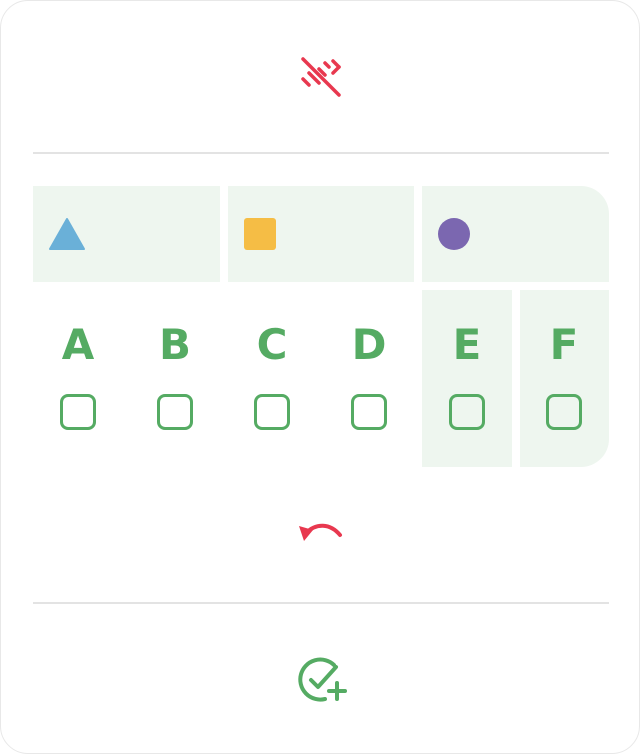 The height and width of the screenshot is (754, 640). What do you see at coordinates (126, 234) in the screenshot?
I see `shape-cell-triangle` at bounding box center [126, 234].